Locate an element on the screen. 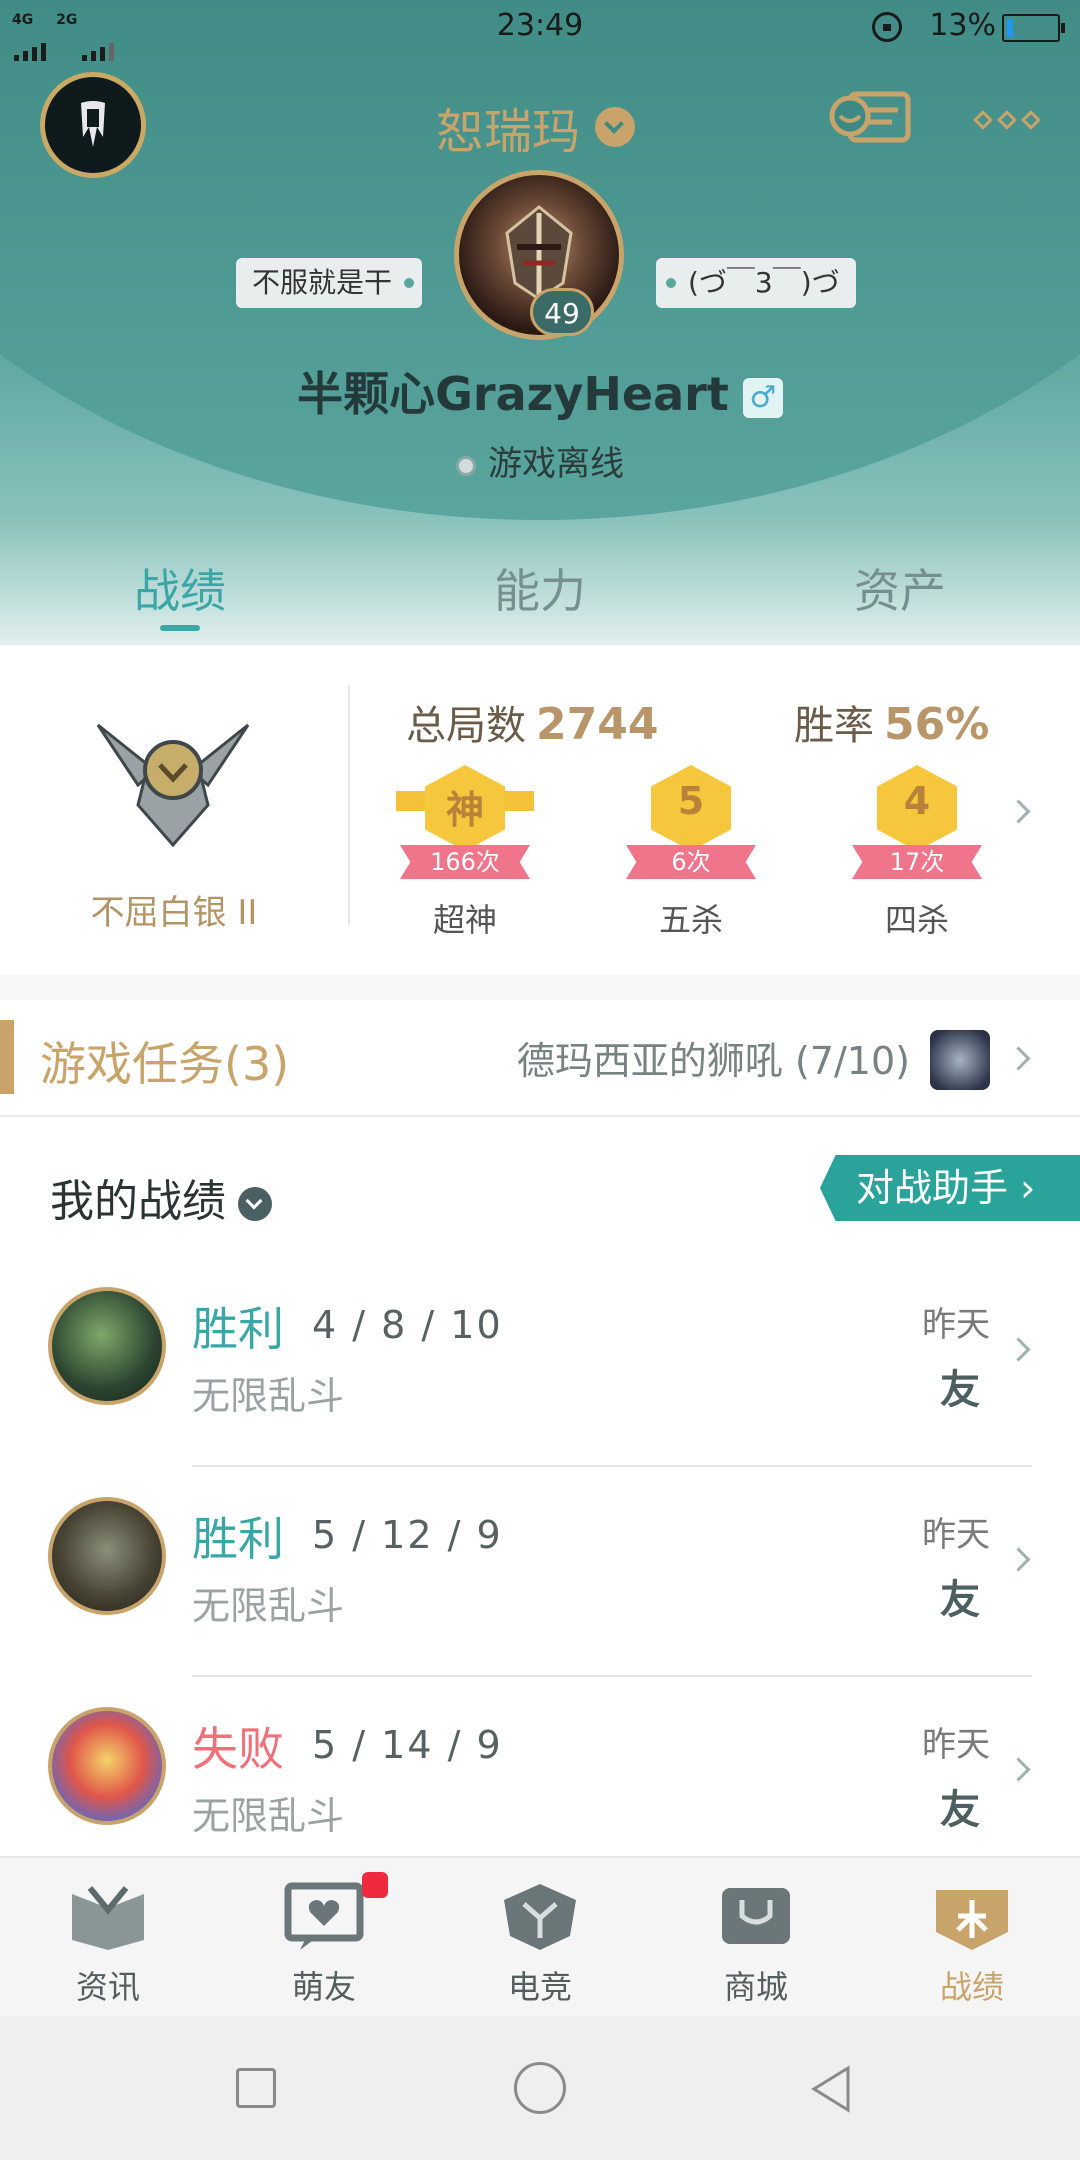  male-icon: ♂ is located at coordinates (762, 397).